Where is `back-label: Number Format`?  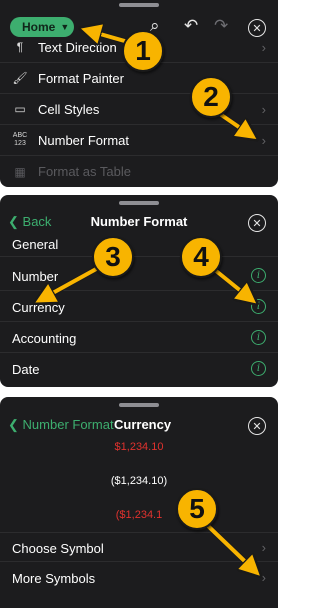 back-label: Number Format is located at coordinates (68, 424).